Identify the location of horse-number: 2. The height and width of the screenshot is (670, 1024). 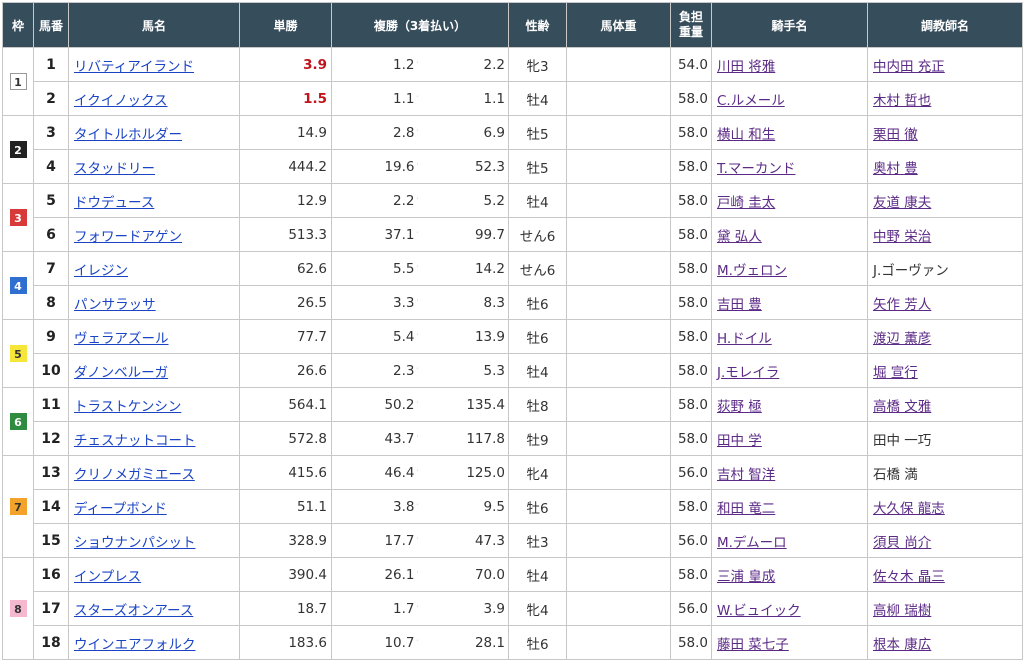
(51, 98).